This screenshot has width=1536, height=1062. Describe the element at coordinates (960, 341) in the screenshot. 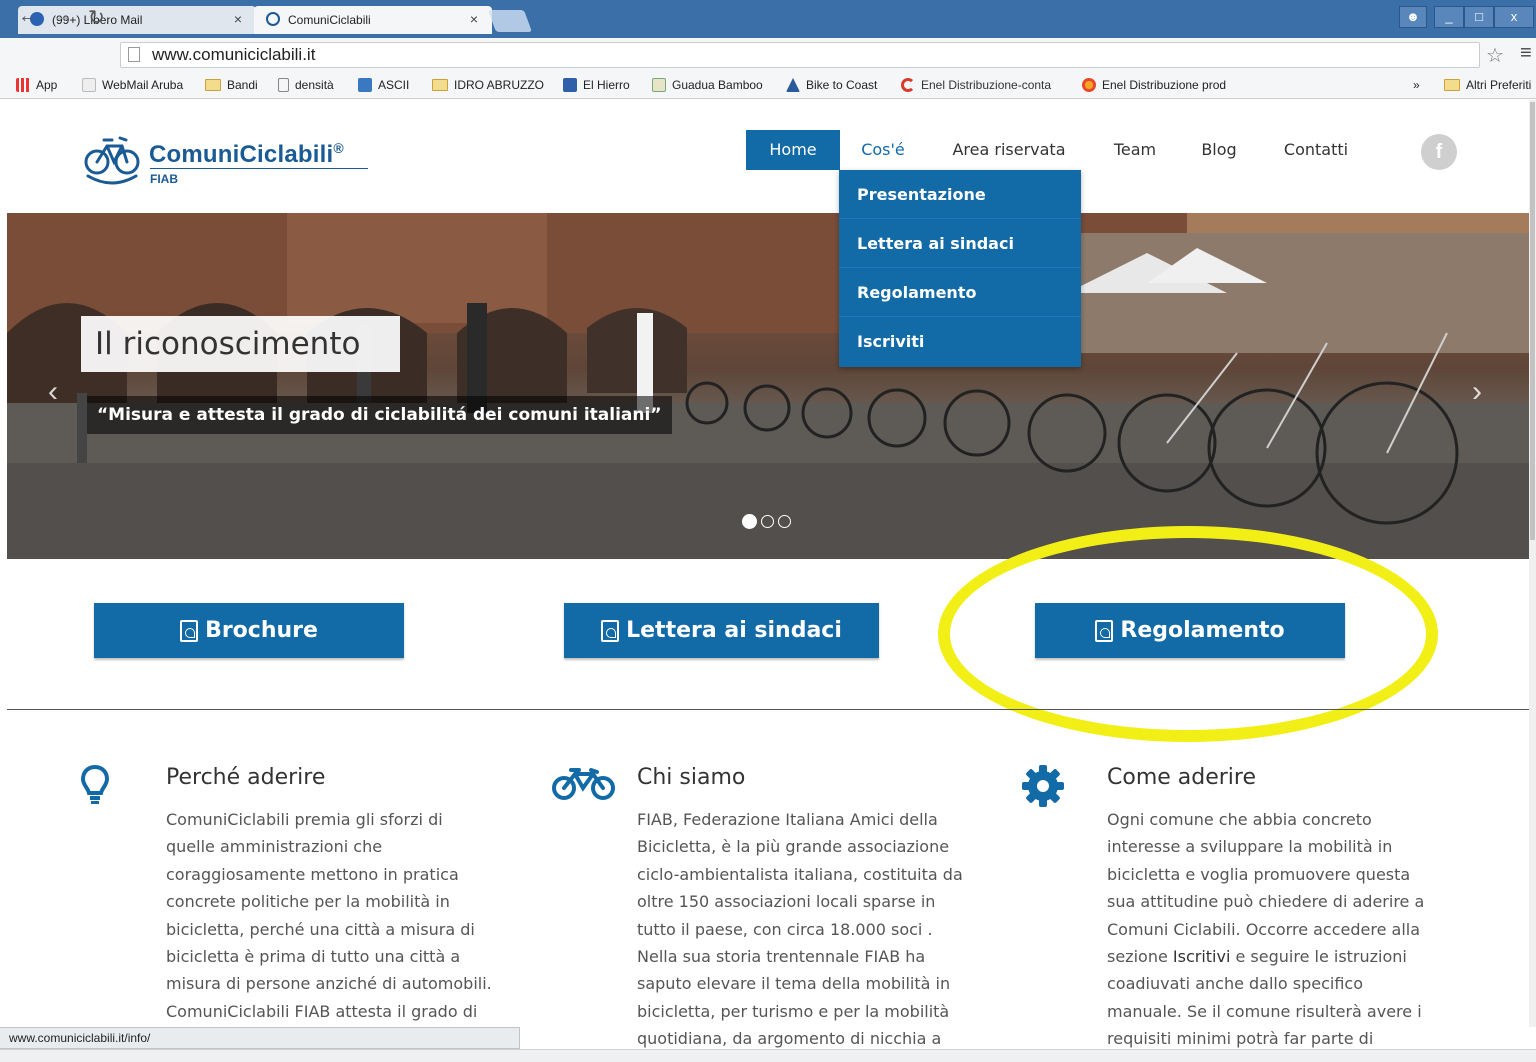

I see `dropdown-iscriviti: Iscriviti` at that location.